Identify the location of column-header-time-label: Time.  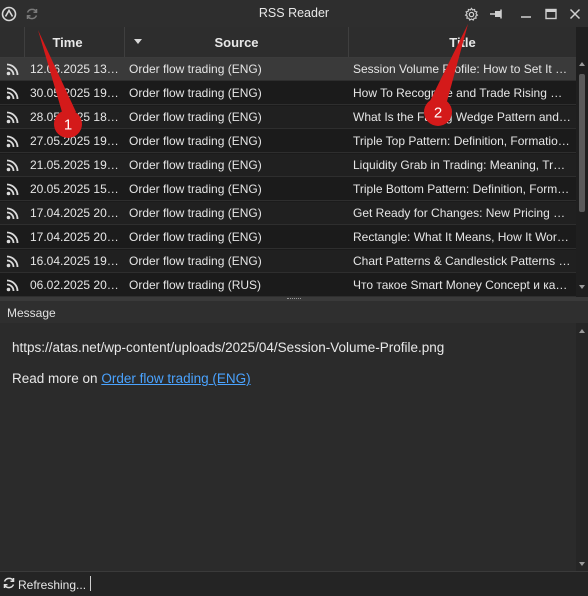
(67, 42).